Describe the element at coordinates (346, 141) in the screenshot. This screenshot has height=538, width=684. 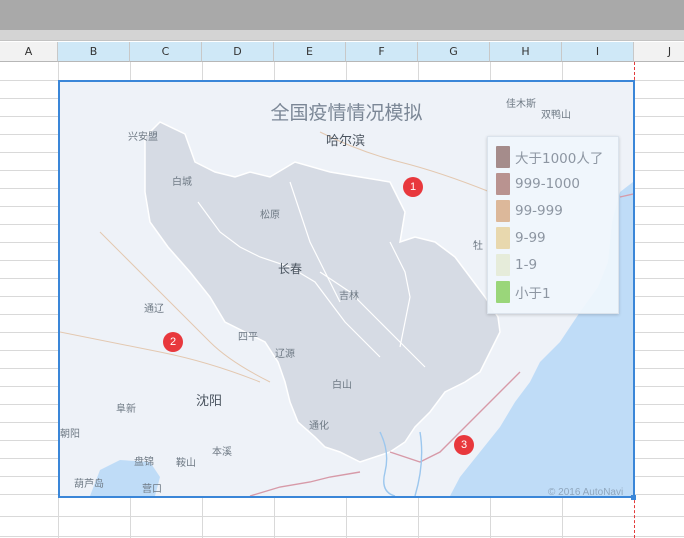
I see `place-harbin: 哈尔滨` at that location.